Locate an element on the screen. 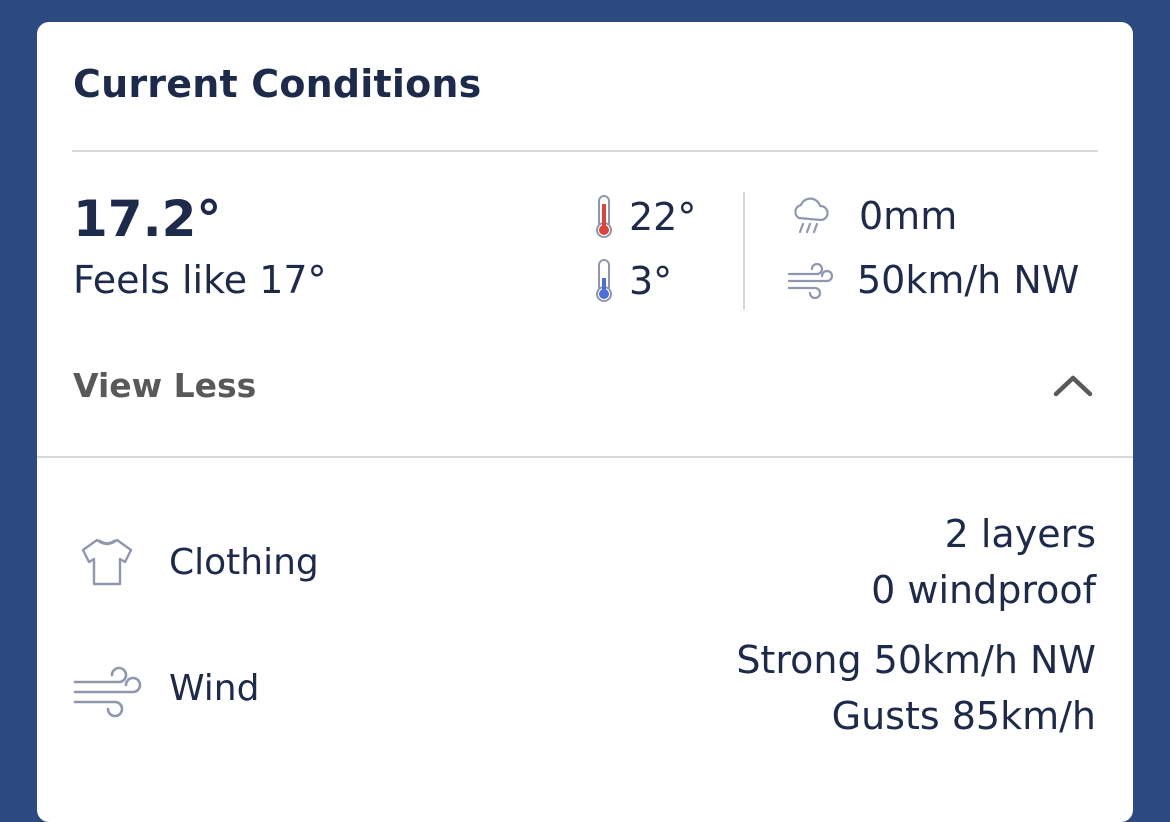 This screenshot has width=1170, height=822. max-temp-value: 22° is located at coordinates (663, 217).